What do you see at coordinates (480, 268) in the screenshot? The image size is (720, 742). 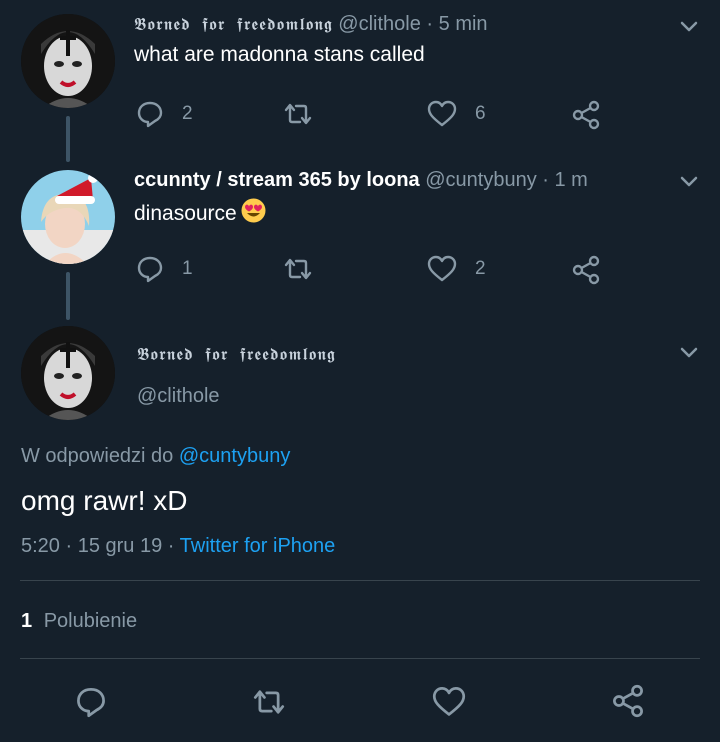 I see `like-count: 2` at bounding box center [480, 268].